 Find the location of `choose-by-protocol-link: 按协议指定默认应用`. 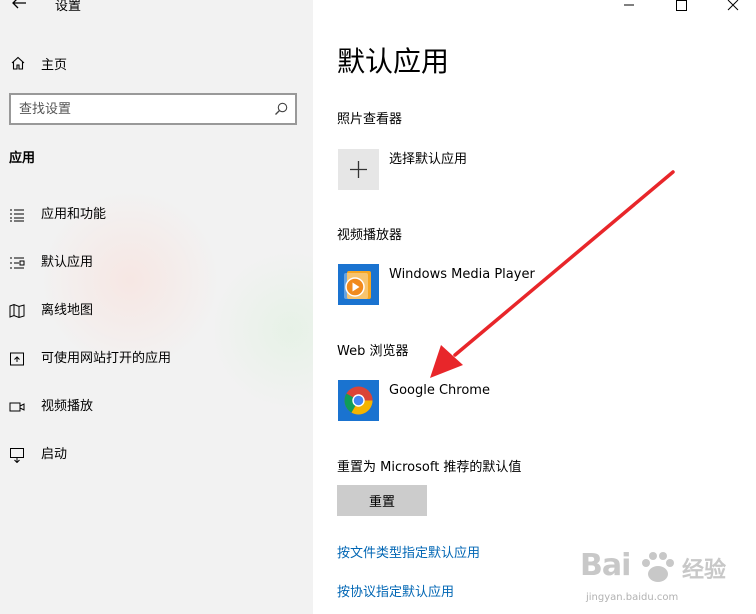

choose-by-protocol-link: 按协议指定默认应用 is located at coordinates (395, 592).